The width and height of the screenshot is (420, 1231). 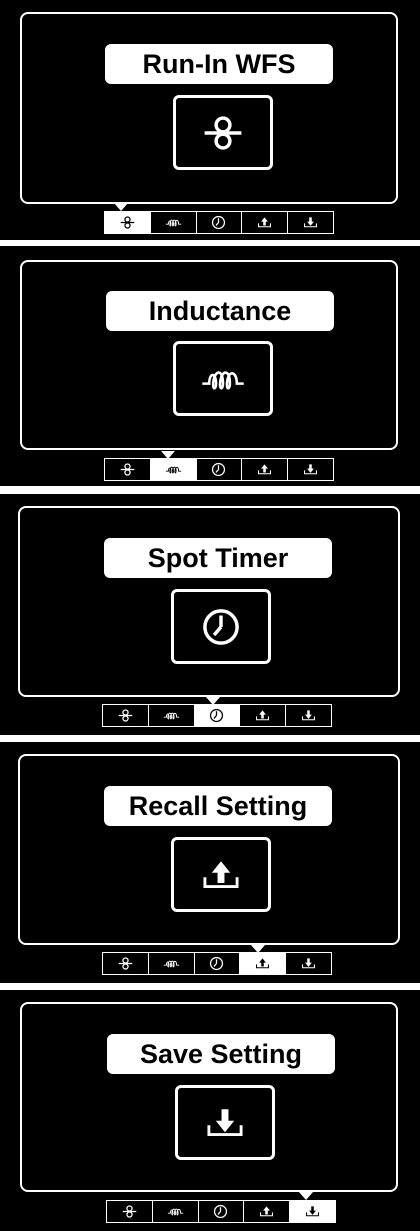 I want to click on screen-title: Run-In WFS, so click(x=219, y=64).